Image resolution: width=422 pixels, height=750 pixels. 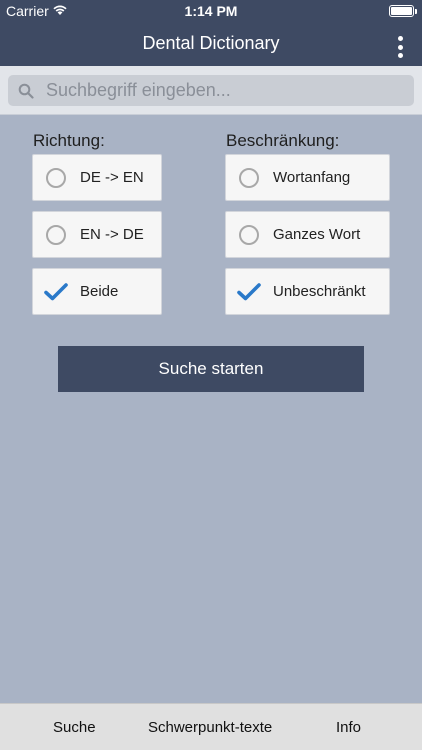 What do you see at coordinates (112, 177) in the screenshot?
I see `option-label: DE -> EN` at bounding box center [112, 177].